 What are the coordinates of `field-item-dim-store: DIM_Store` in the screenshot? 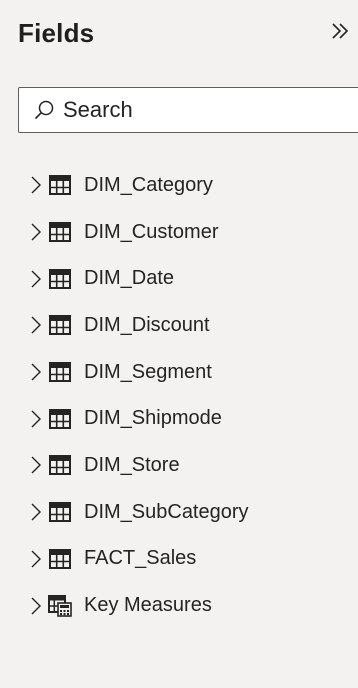 It's located at (179, 465).